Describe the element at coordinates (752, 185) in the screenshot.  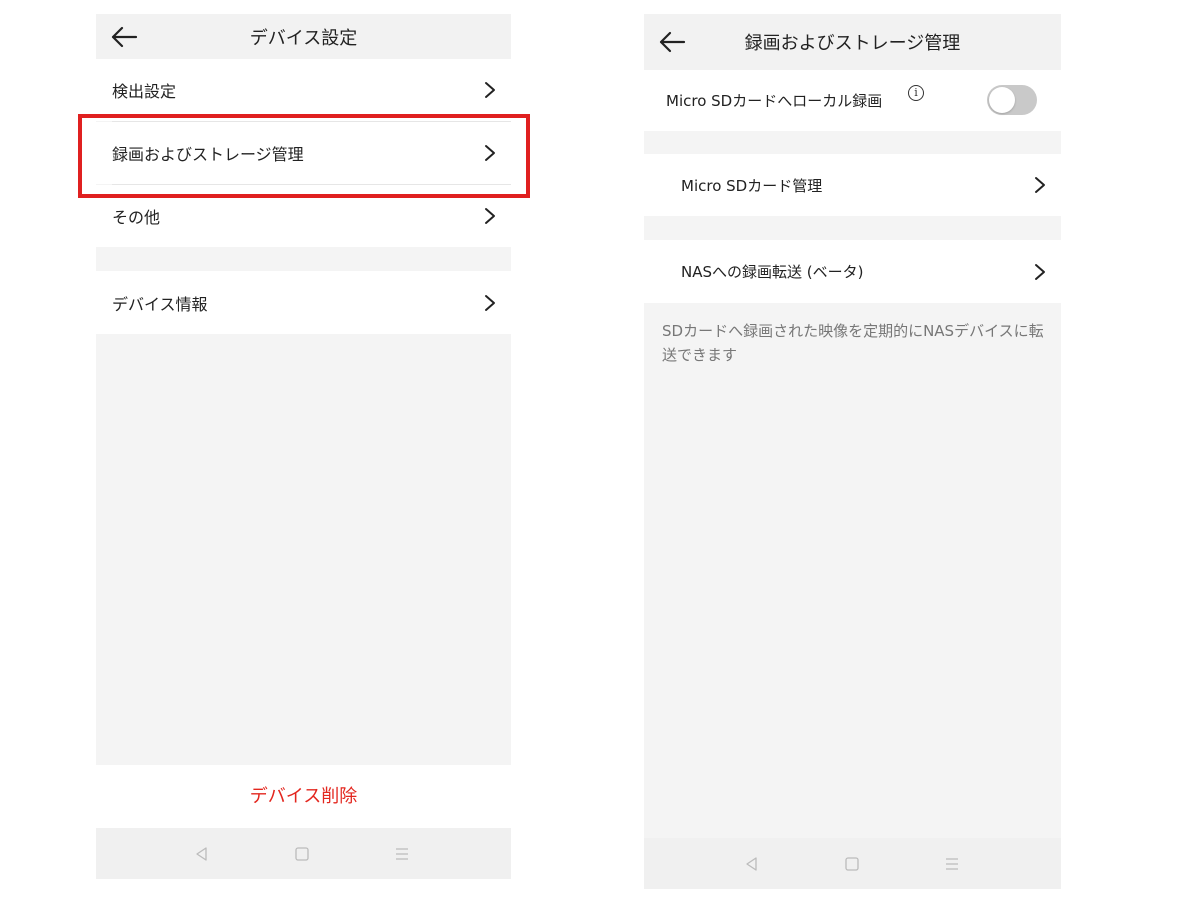
I see `menu-item-label: Micro SDカード管理` at that location.